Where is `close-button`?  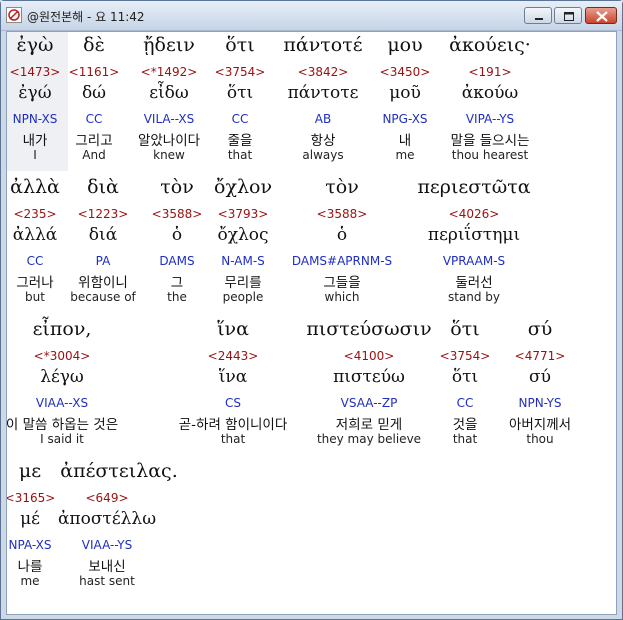
close-button is located at coordinates (601, 15).